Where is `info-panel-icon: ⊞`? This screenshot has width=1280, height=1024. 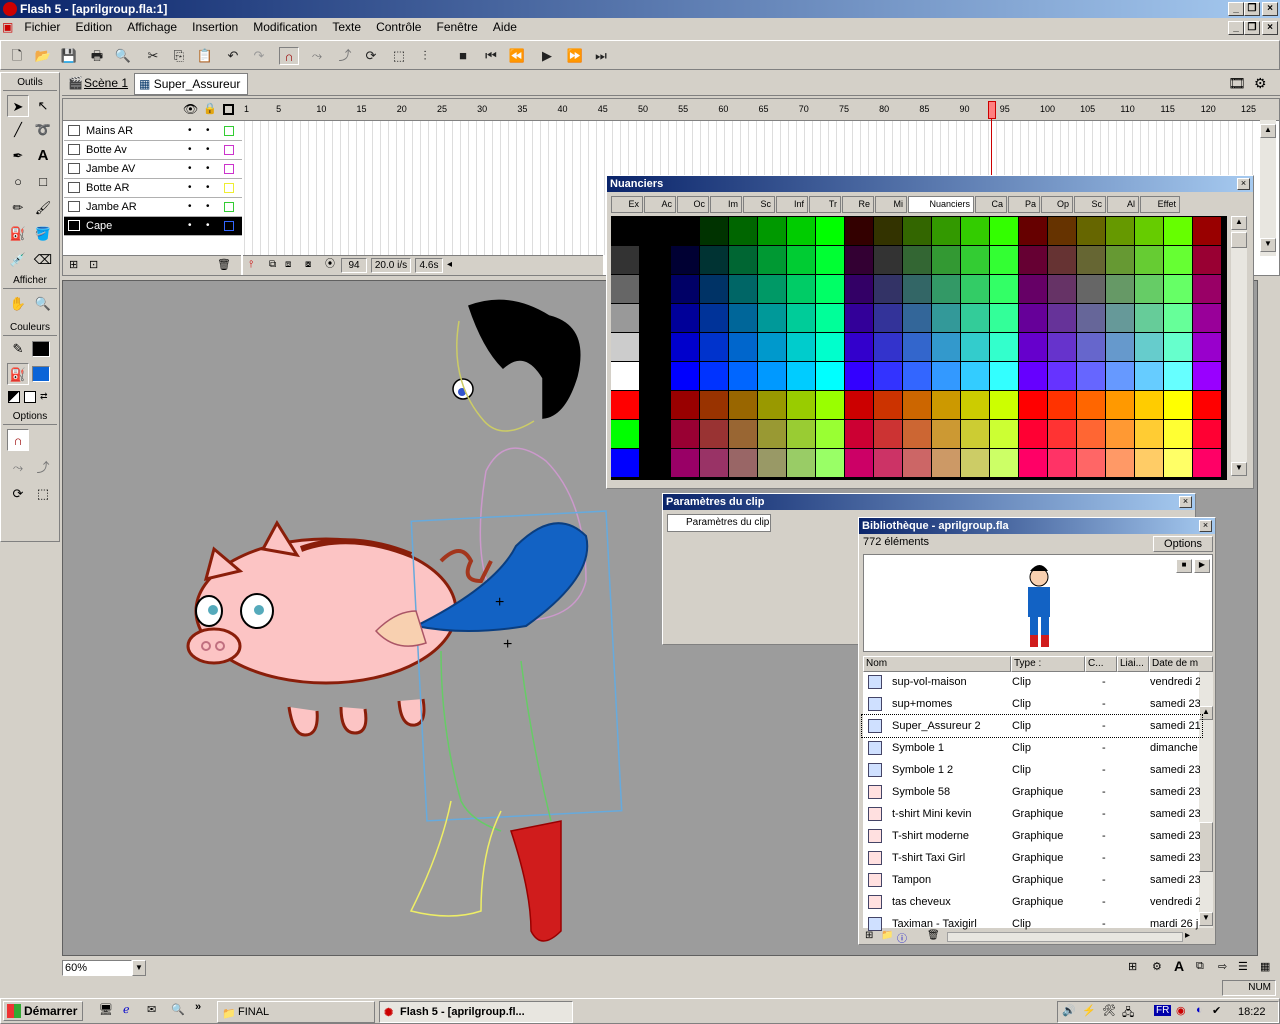 info-panel-icon: ⊞ is located at coordinates (1132, 966).